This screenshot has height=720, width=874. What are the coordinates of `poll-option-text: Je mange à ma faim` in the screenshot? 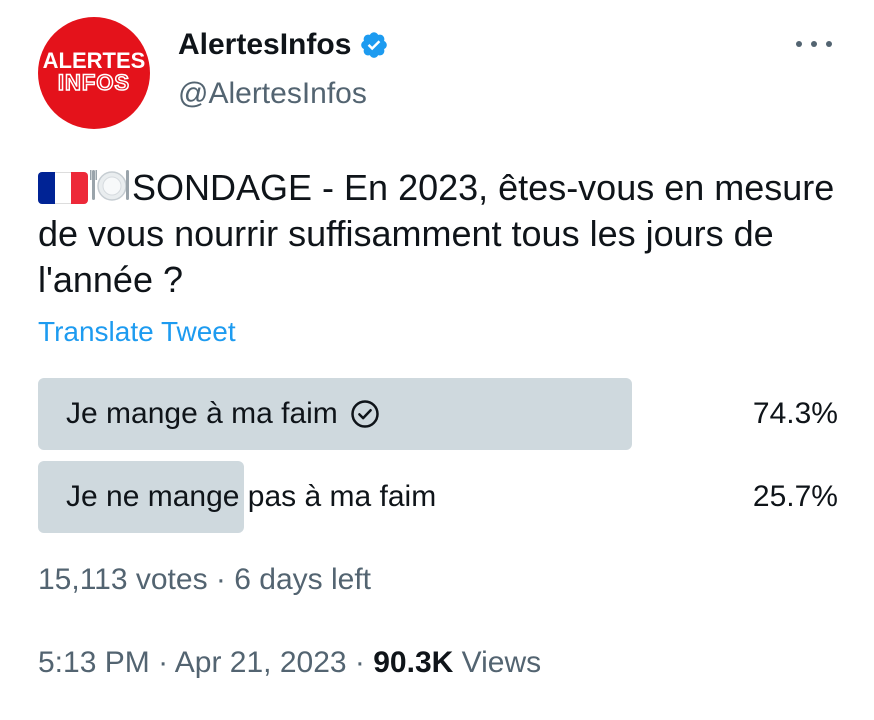 It's located at (202, 413).